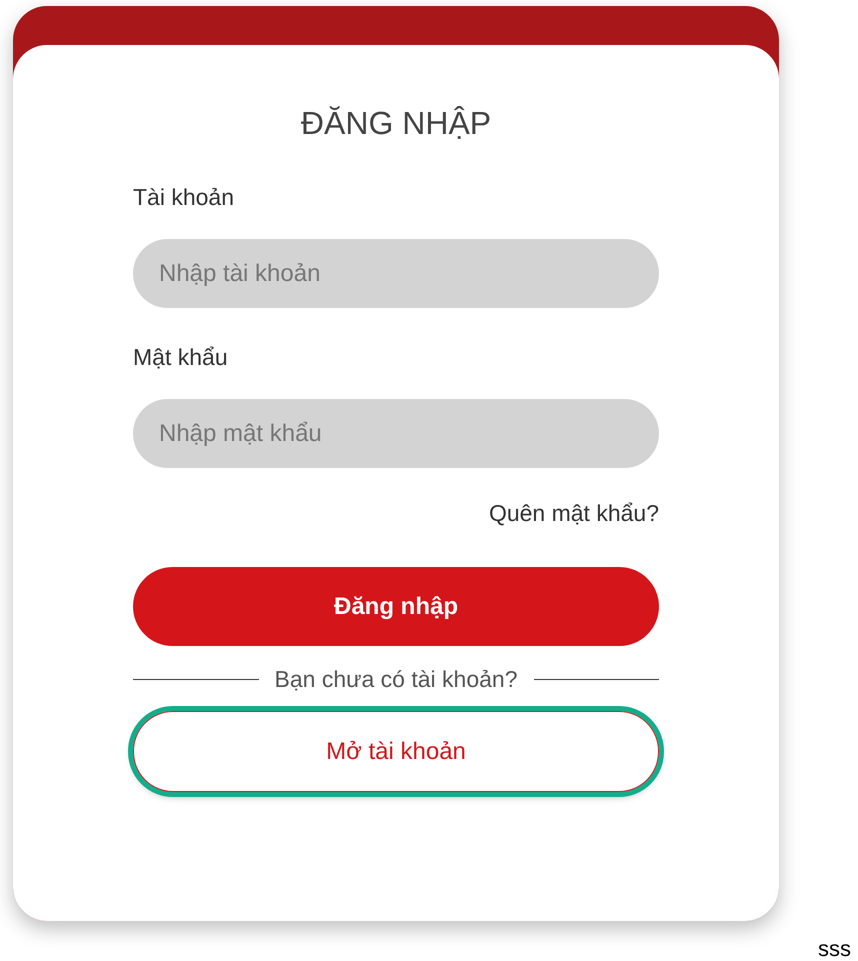  Describe the element at coordinates (181, 357) in the screenshot. I see `field-label: Mật khẩu` at that location.